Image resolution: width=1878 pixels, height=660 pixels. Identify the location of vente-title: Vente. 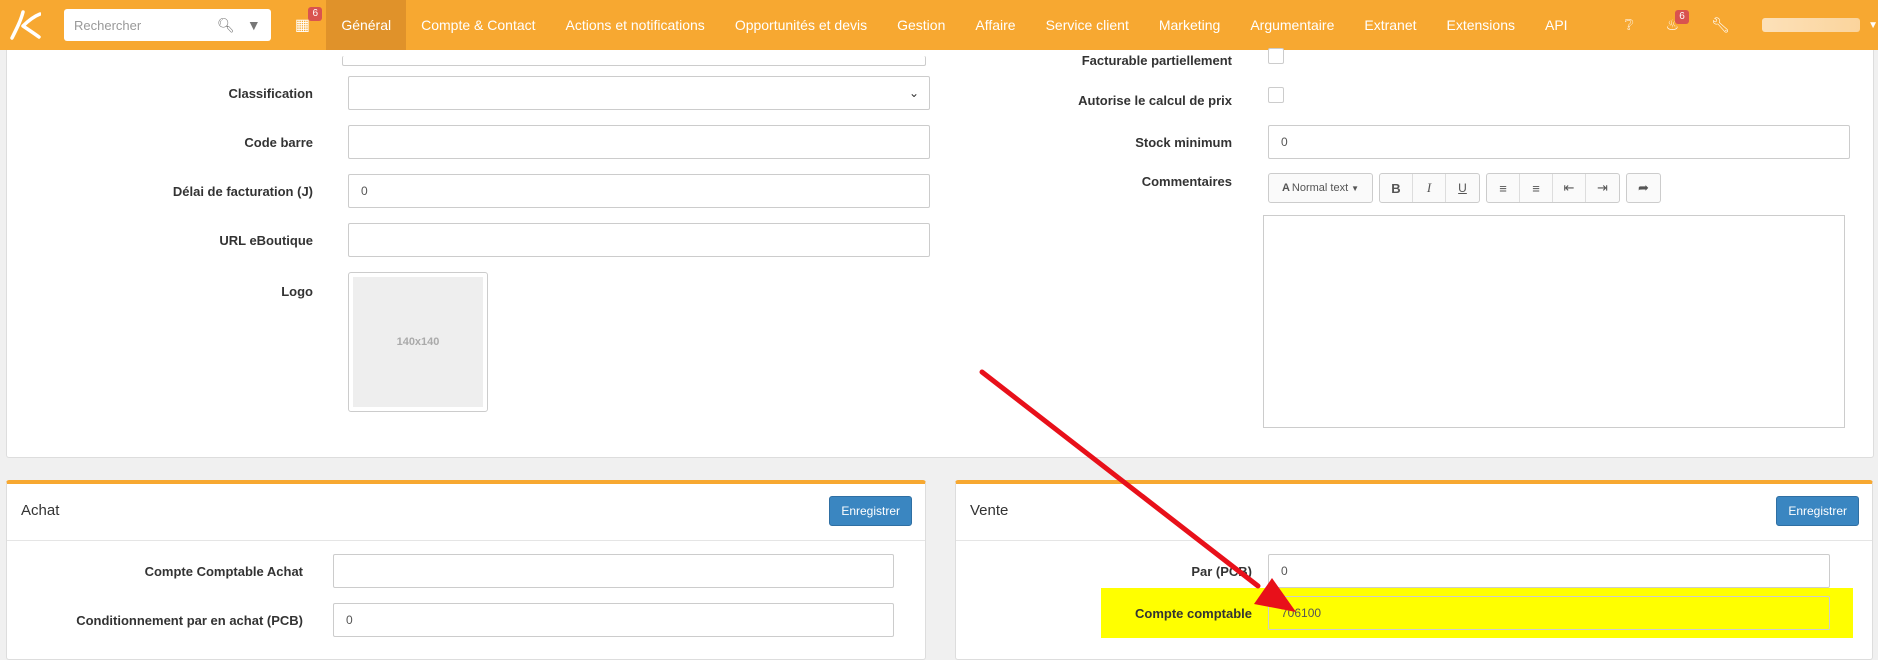
(989, 510).